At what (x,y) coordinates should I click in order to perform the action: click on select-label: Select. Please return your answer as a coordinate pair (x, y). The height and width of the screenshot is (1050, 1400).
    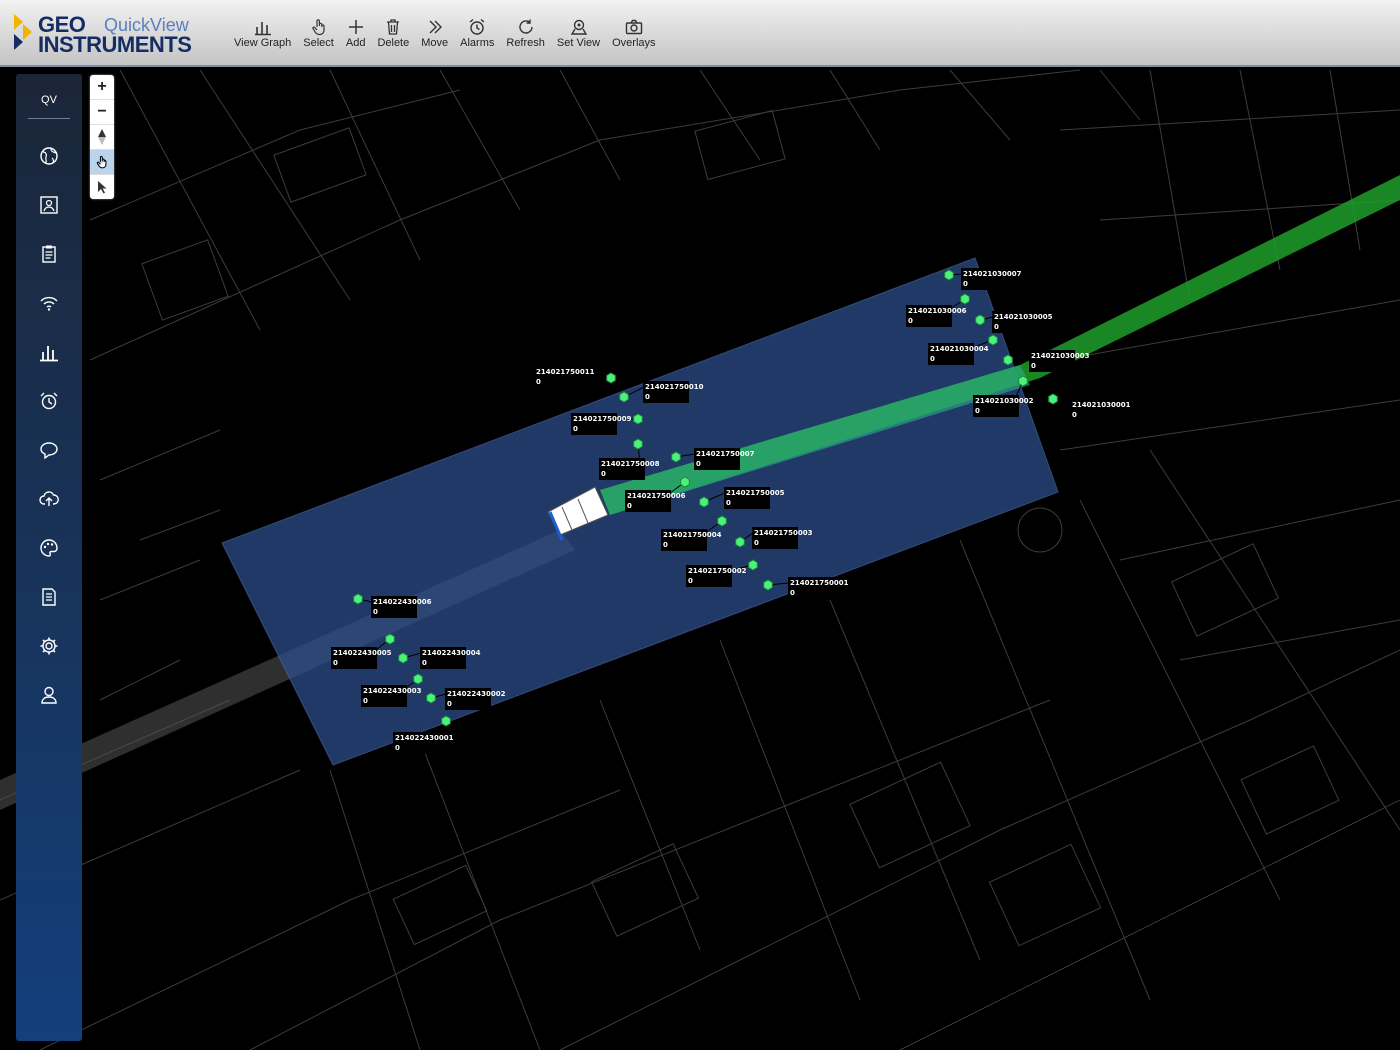
    Looking at the image, I should click on (318, 43).